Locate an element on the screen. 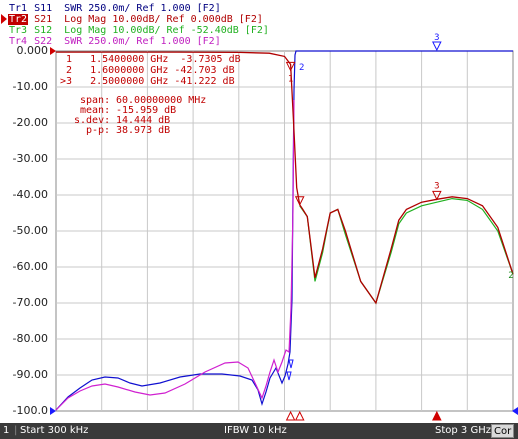  channel-number: 1 is located at coordinates (6, 431).